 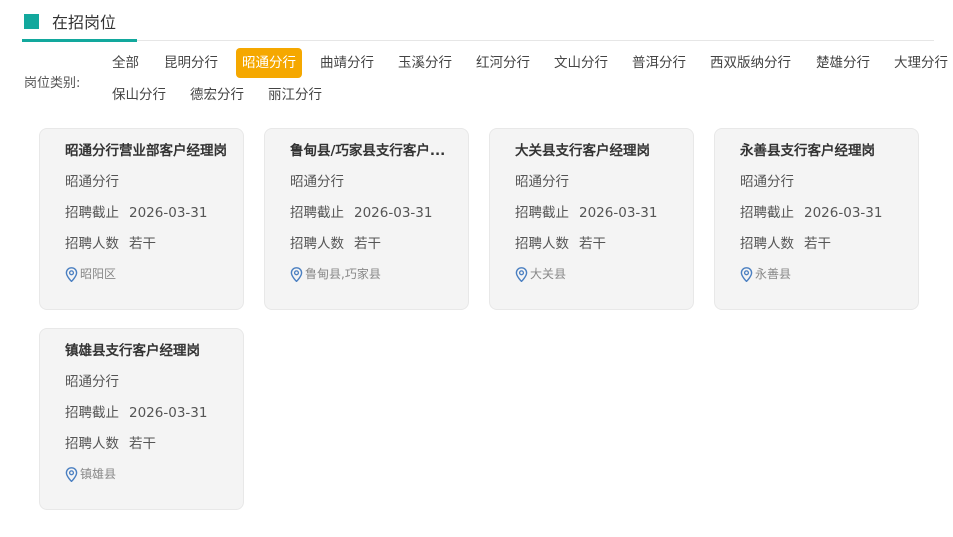 I want to click on tab-dehong: 德宏分行, so click(x=217, y=95).